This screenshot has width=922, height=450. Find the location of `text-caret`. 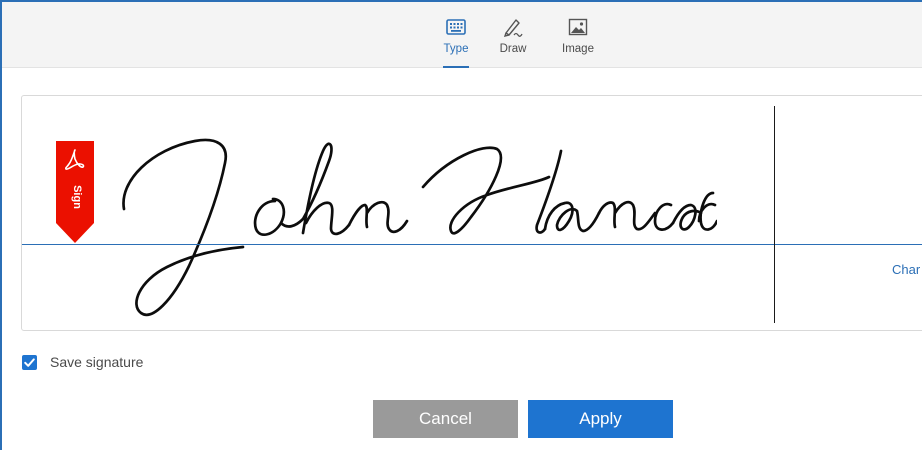

text-caret is located at coordinates (774, 214).